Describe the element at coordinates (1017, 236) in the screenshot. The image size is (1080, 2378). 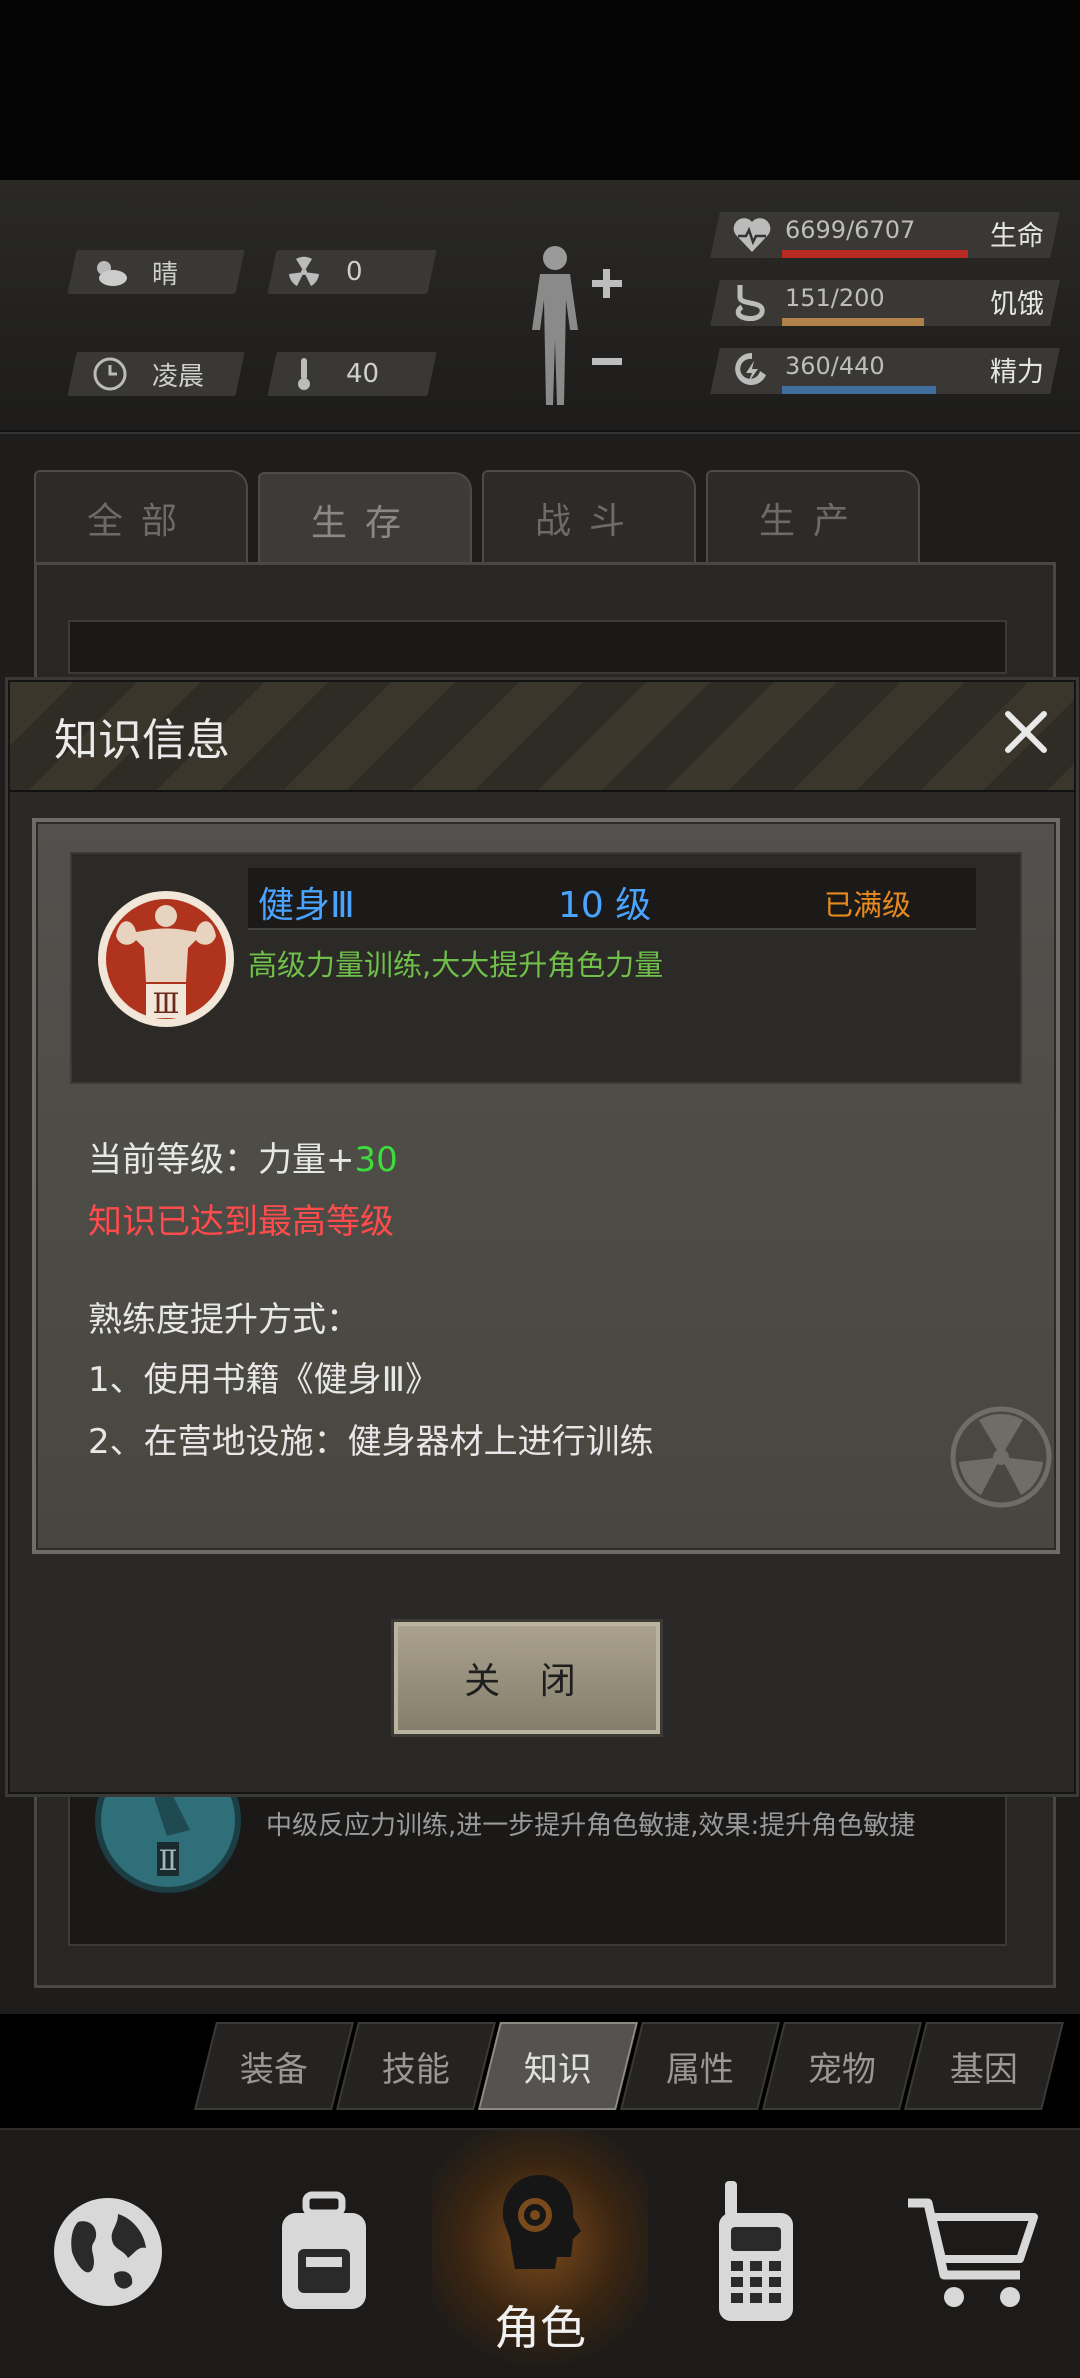
I see `health-label: 生命` at that location.